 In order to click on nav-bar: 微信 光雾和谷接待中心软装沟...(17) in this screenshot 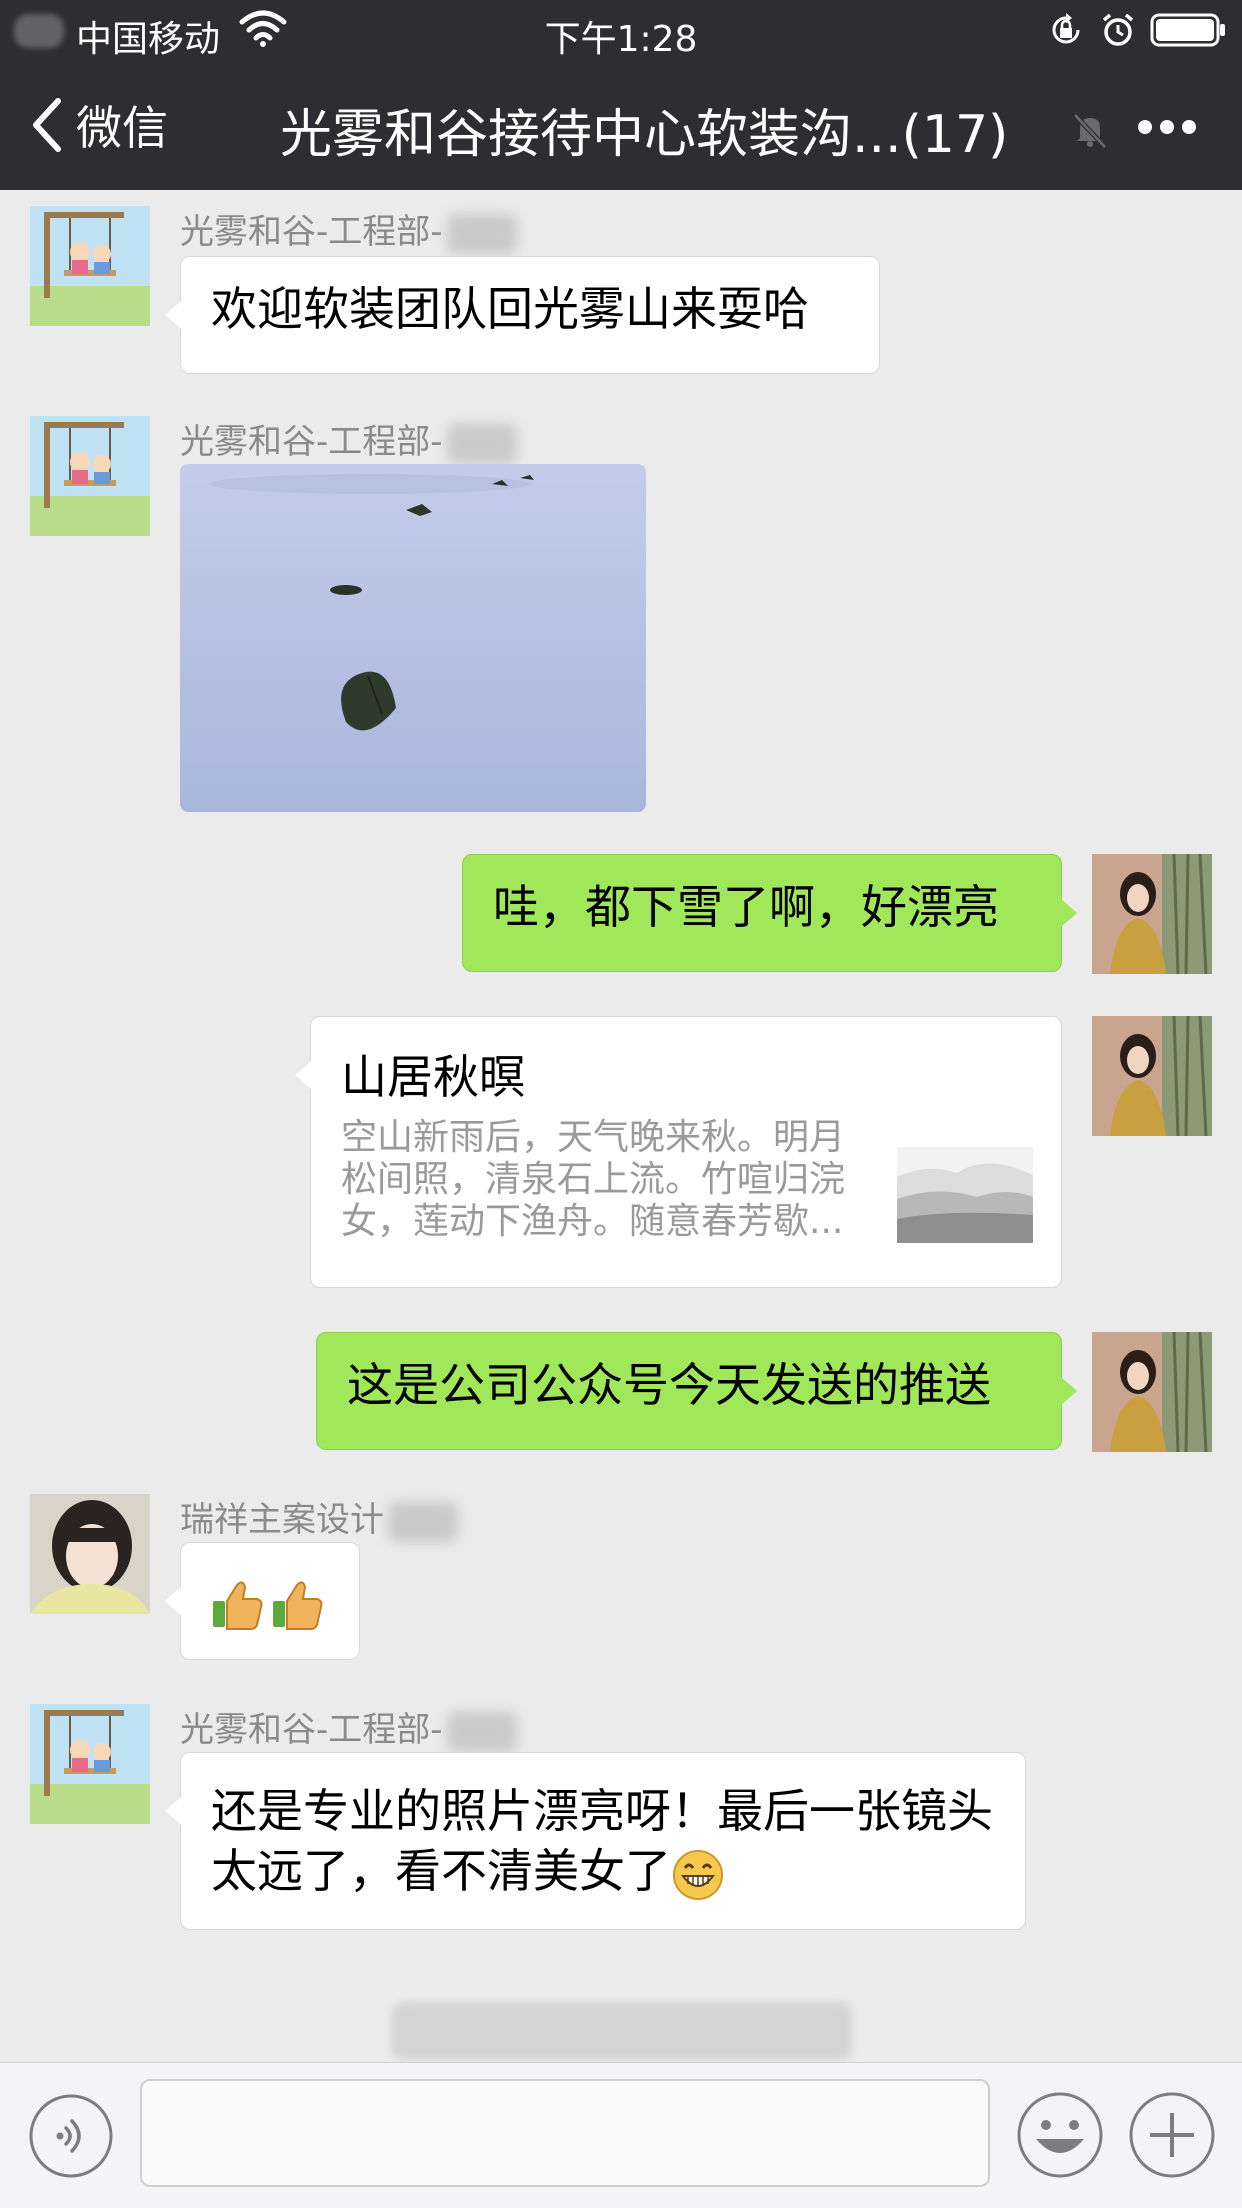, I will do `click(621, 125)`.